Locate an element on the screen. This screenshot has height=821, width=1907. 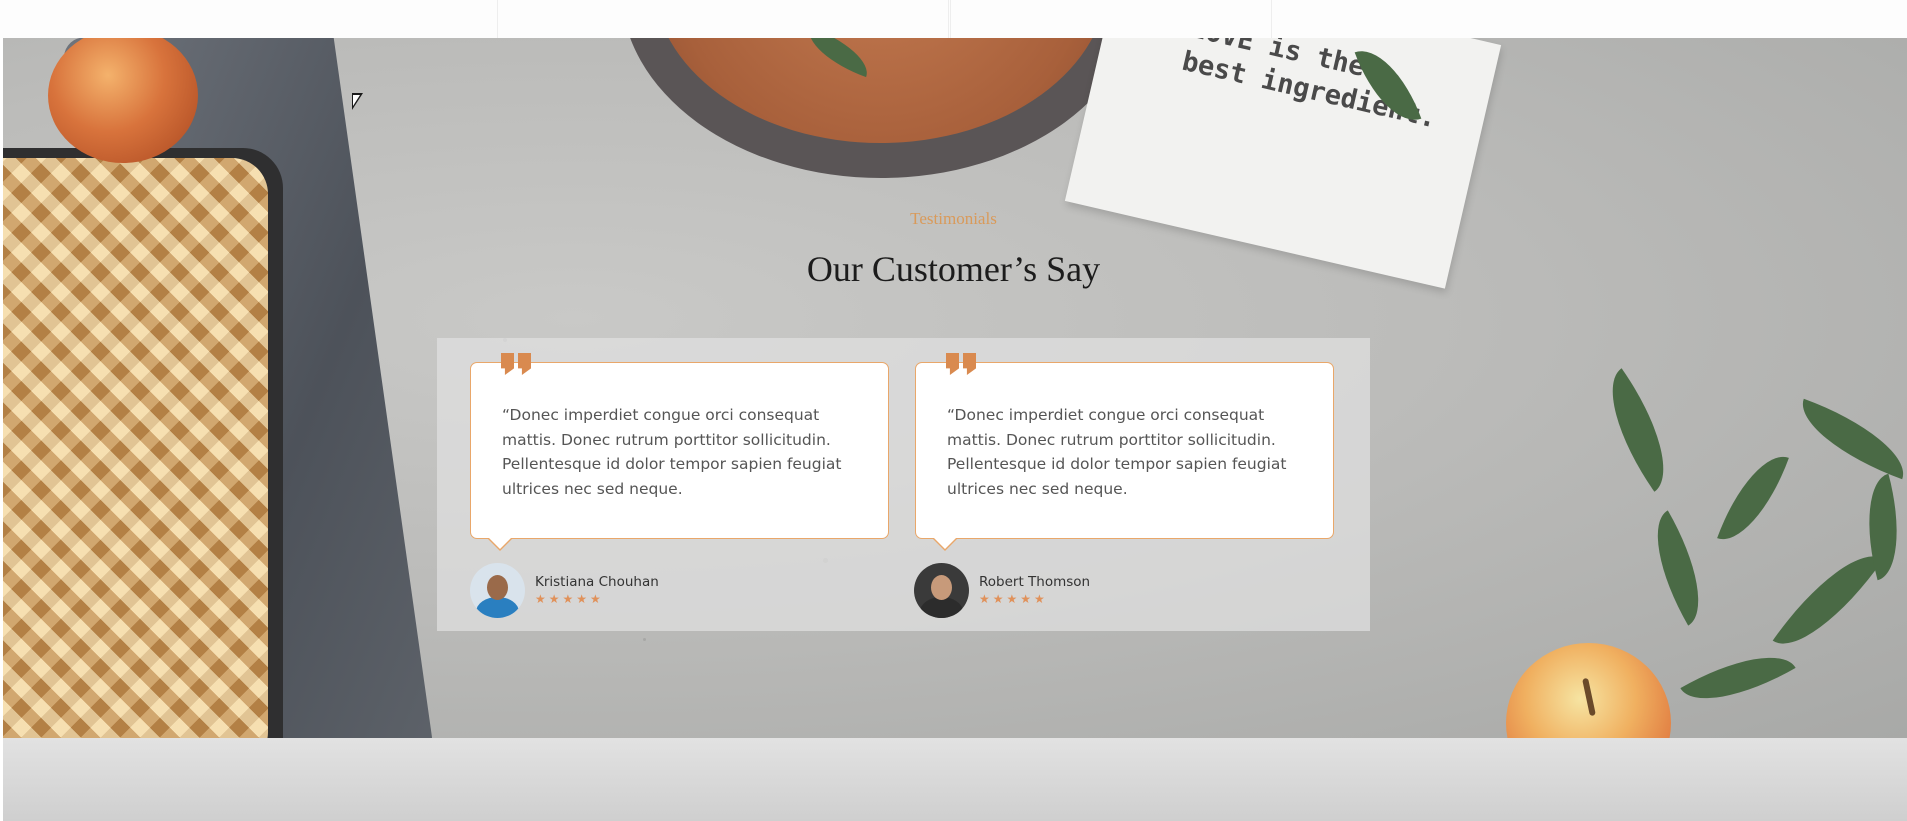
author-name: Robert Thomson is located at coordinates (1035, 582).